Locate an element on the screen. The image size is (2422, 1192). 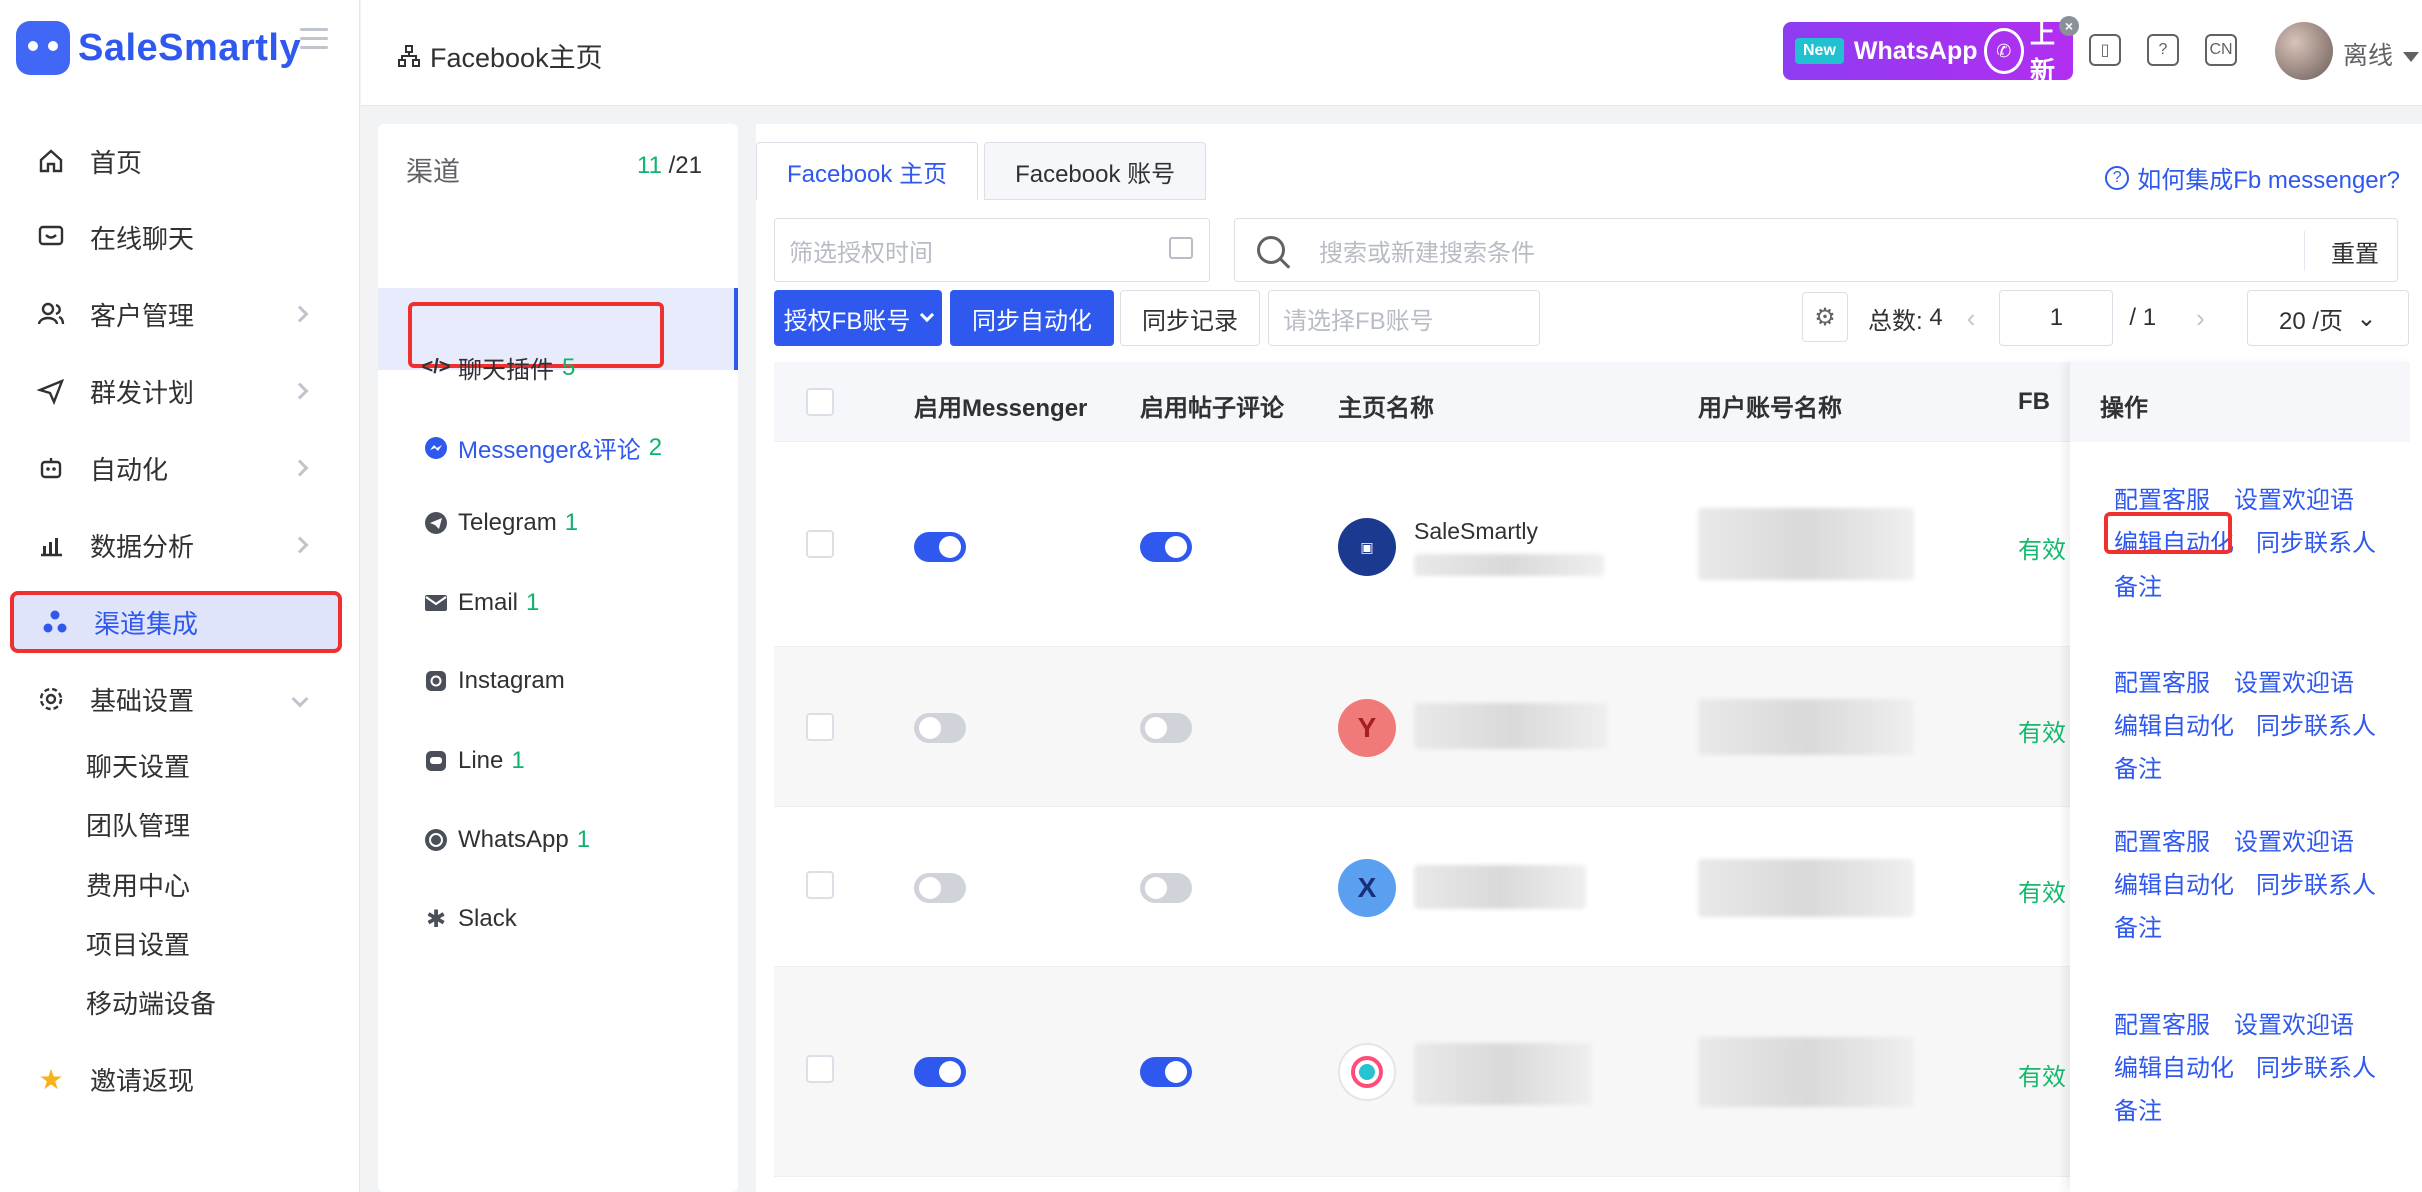
language-icon: CN is located at coordinates (2221, 50).